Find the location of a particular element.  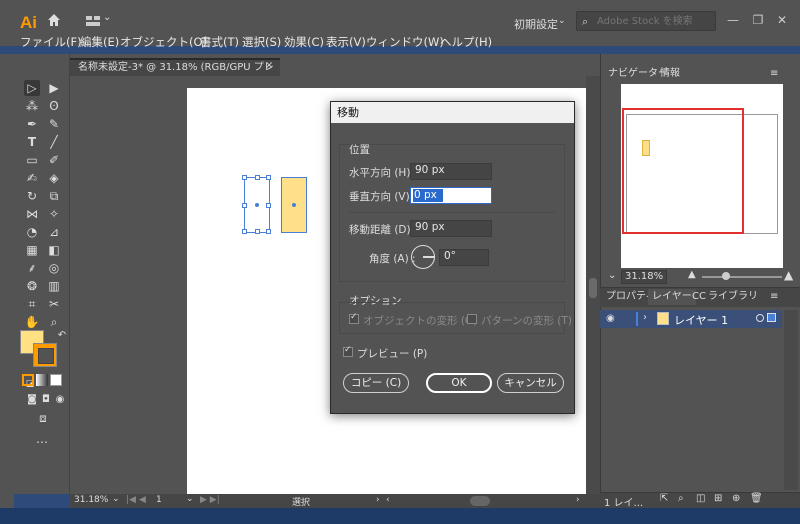

navigator-view-box is located at coordinates (683, 171).